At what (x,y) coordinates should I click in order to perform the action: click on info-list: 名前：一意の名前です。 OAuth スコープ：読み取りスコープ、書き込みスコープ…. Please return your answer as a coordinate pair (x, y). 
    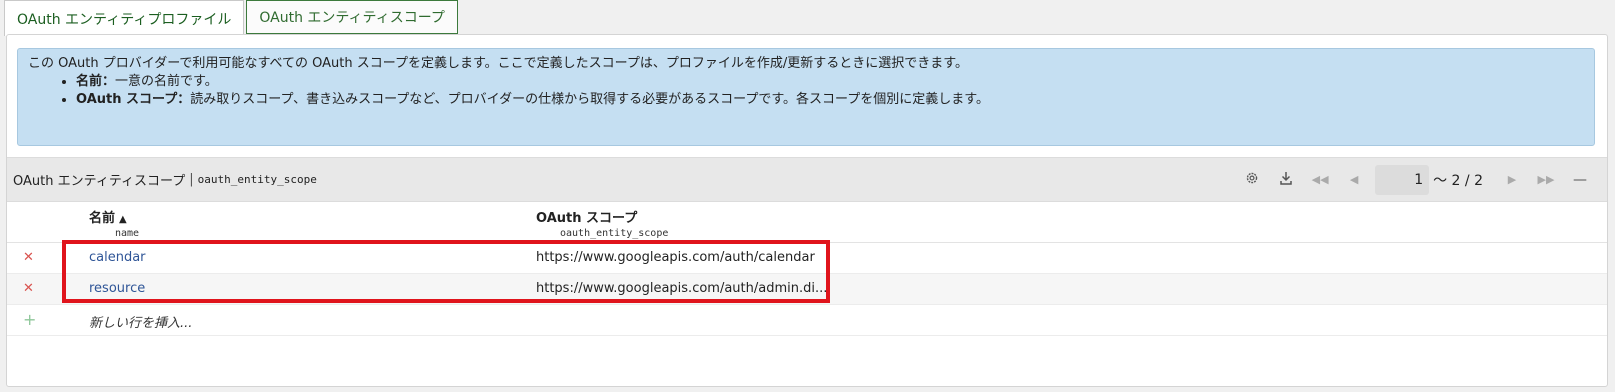
    Looking at the image, I should click on (806, 91).